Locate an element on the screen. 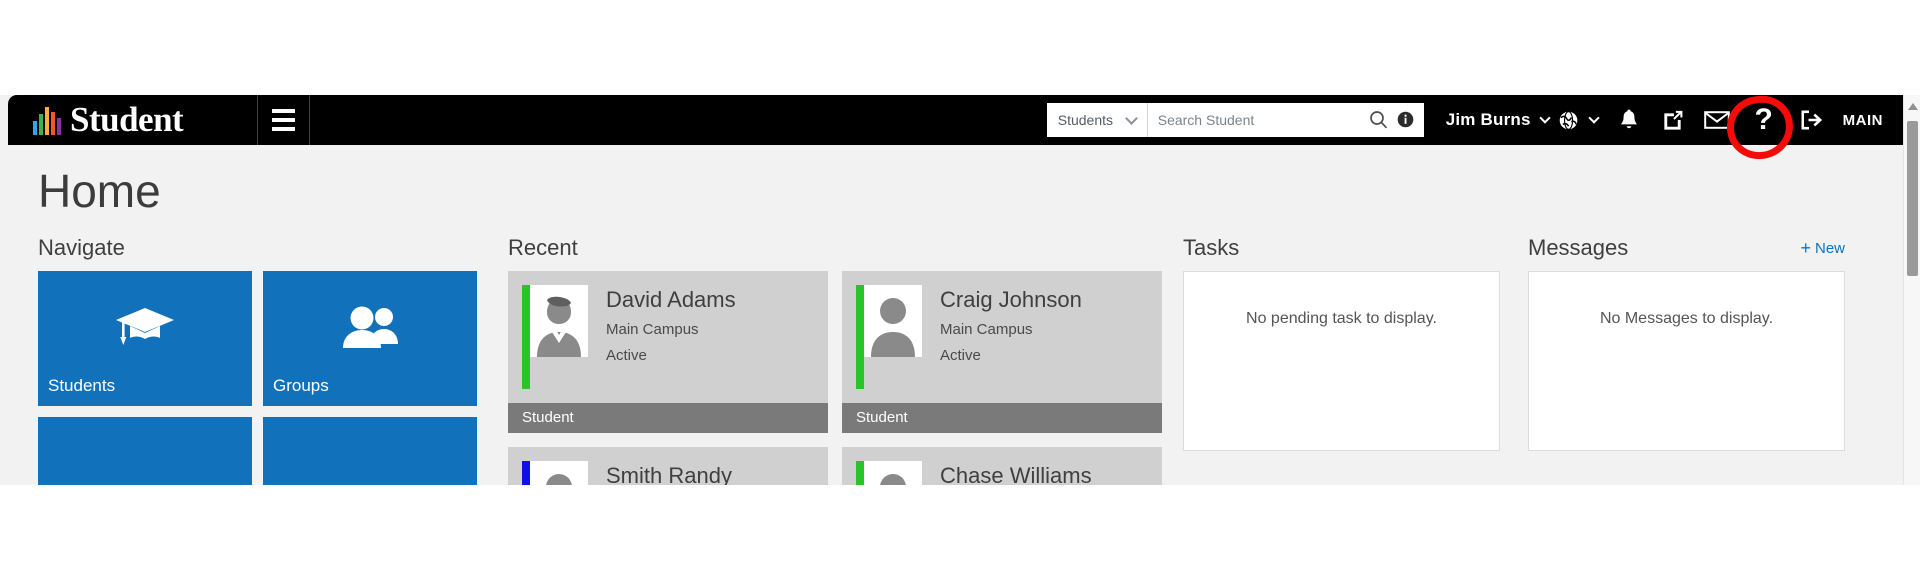 Image resolution: width=1920 pixels, height=570 pixels. recent-card: Smith Randy Main Campus Active Student is located at coordinates (668, 466).